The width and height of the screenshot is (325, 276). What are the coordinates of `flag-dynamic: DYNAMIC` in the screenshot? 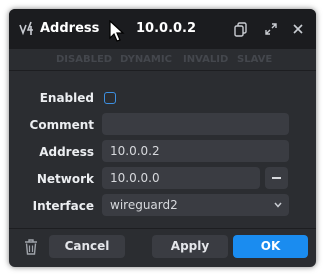 It's located at (146, 59).